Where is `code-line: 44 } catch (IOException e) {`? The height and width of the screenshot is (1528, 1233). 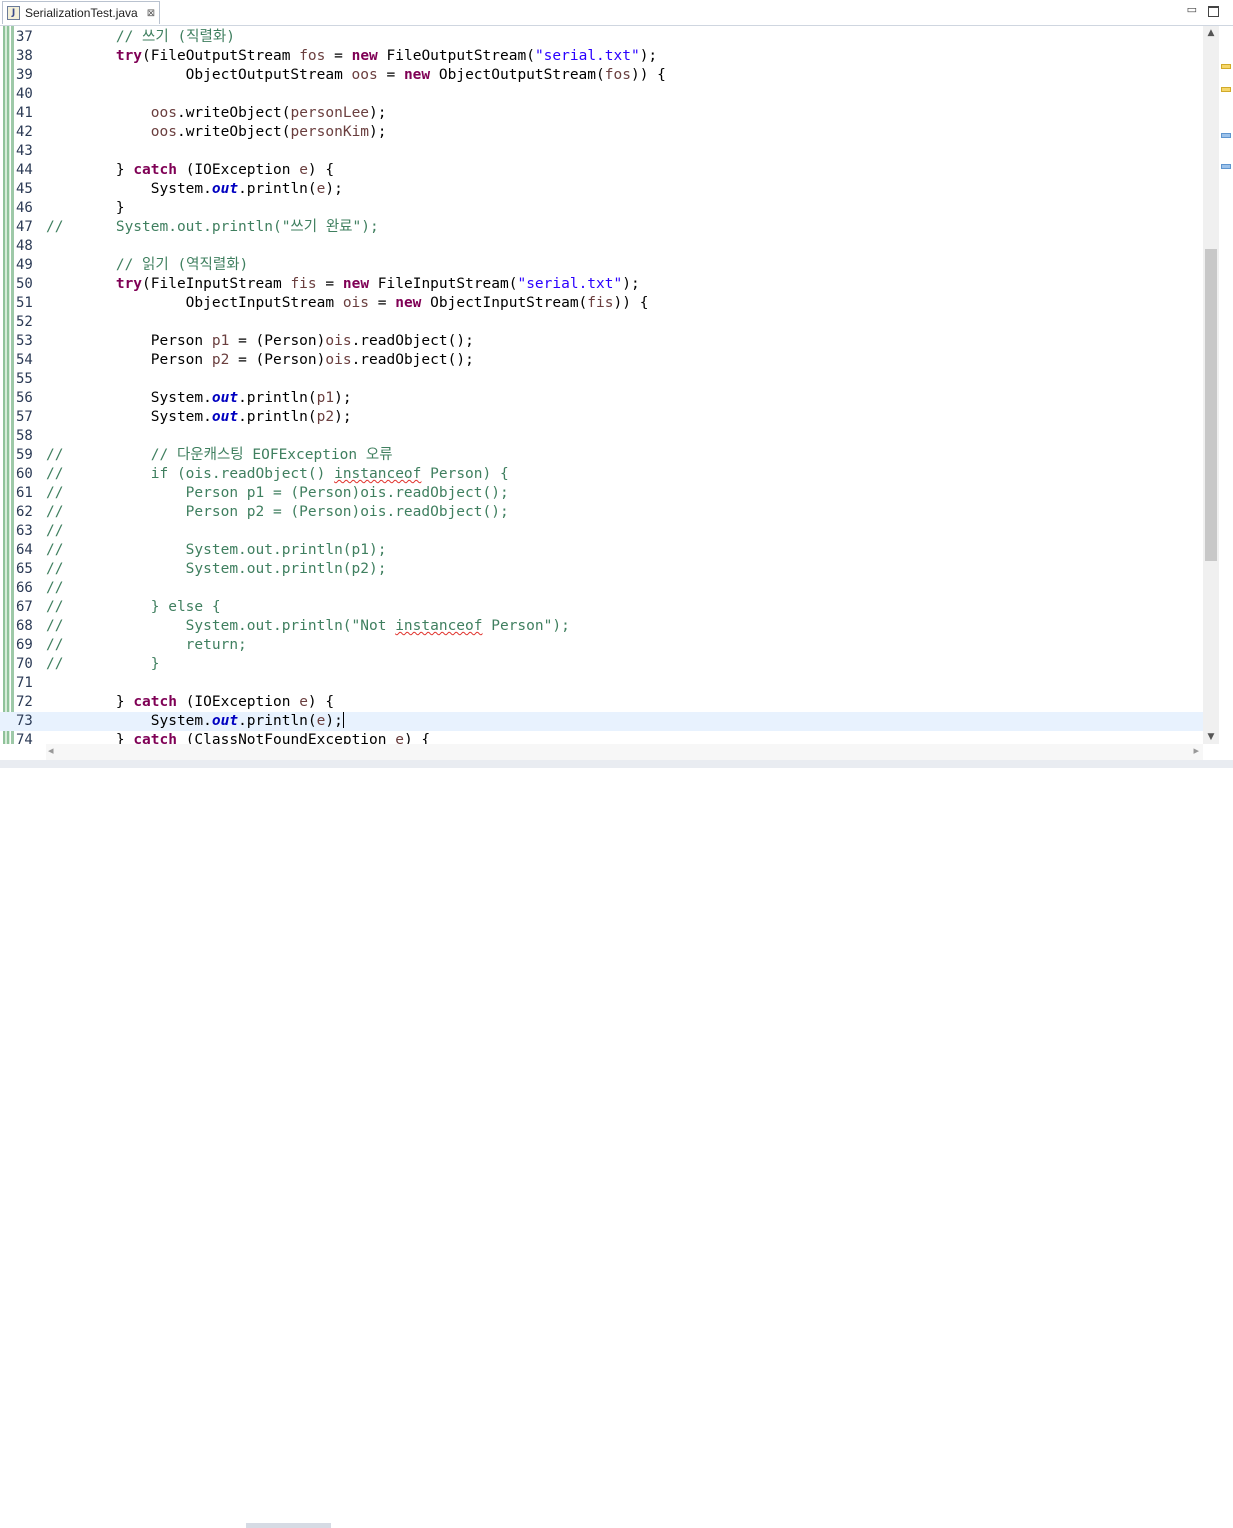 code-line: 44 } catch (IOException e) { is located at coordinates (601, 170).